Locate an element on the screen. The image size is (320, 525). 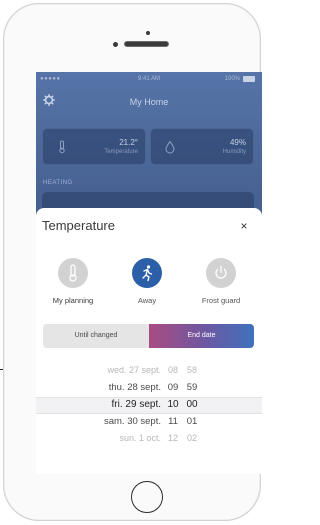
picker-row: fri. 29 sept. 10 00 is located at coordinates (149, 405).